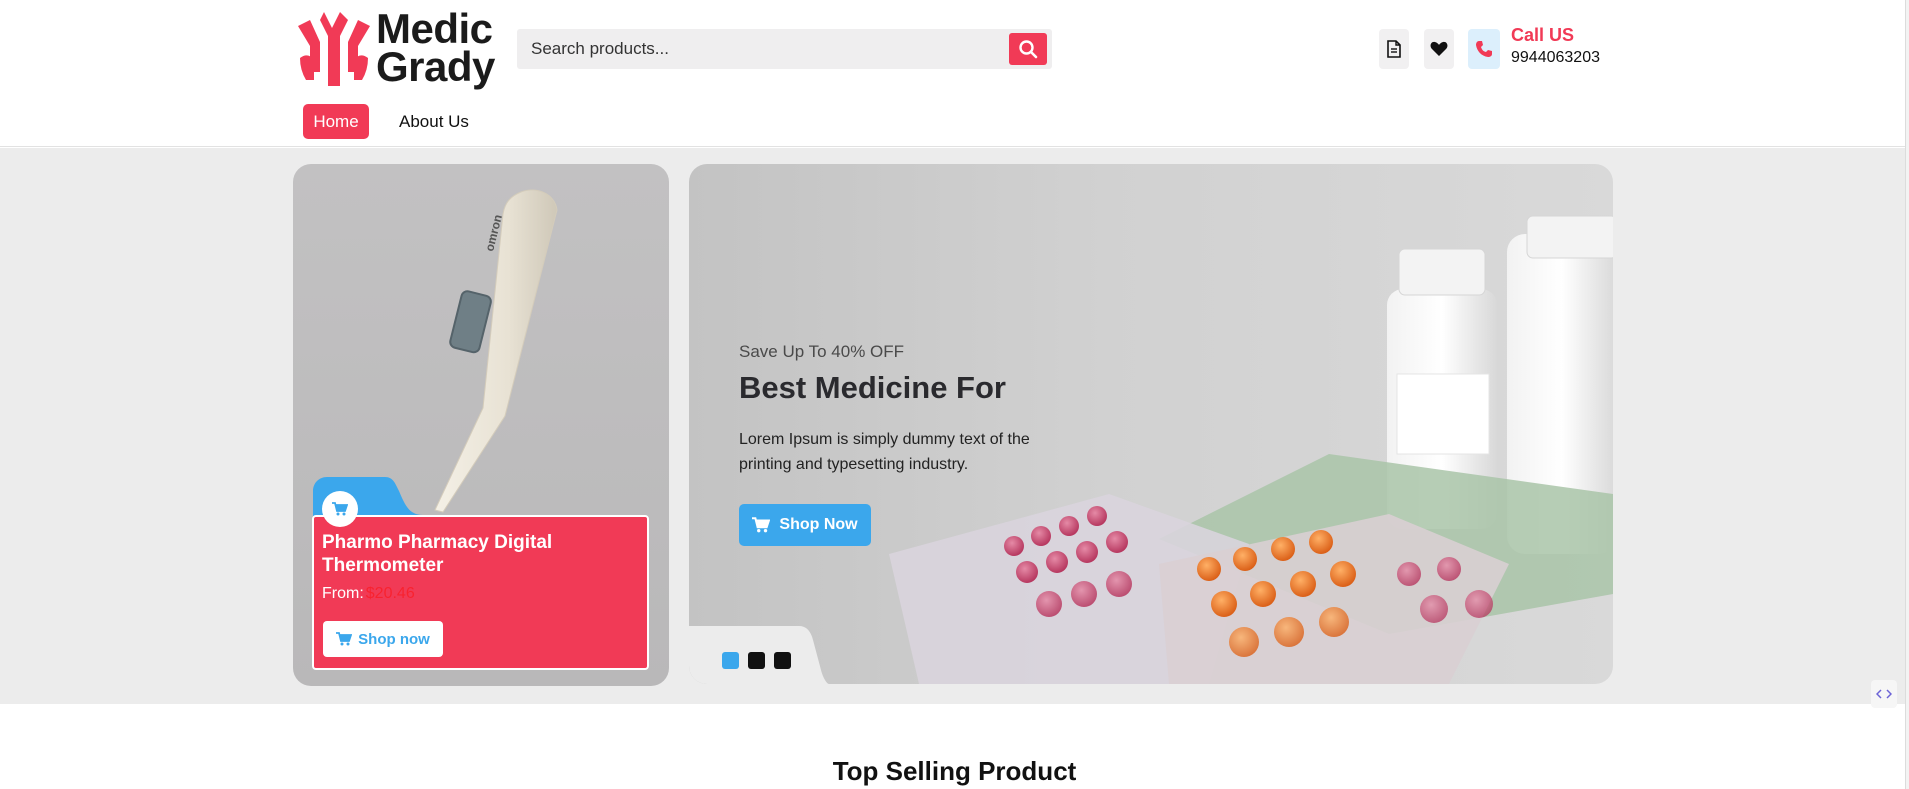 This screenshot has height=789, width=1909. What do you see at coordinates (394, 639) in the screenshot?
I see `promo-shop-label: Shop now` at bounding box center [394, 639].